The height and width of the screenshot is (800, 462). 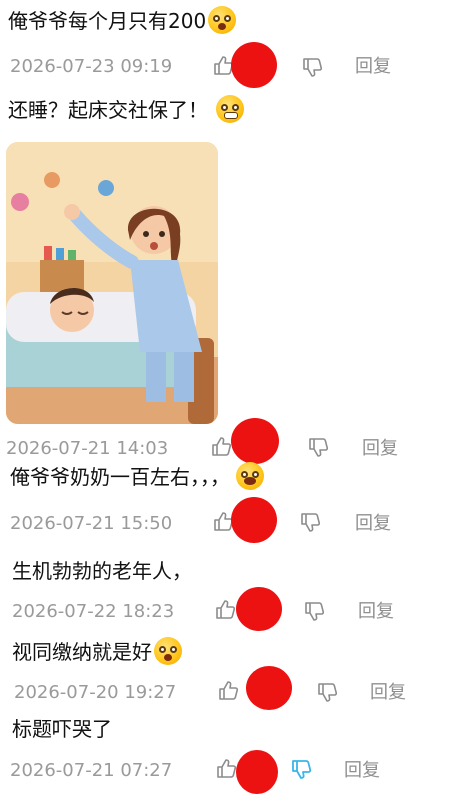 What do you see at coordinates (102, 571) in the screenshot?
I see `comment-4-text: 生机勃勃的老年人，` at bounding box center [102, 571].